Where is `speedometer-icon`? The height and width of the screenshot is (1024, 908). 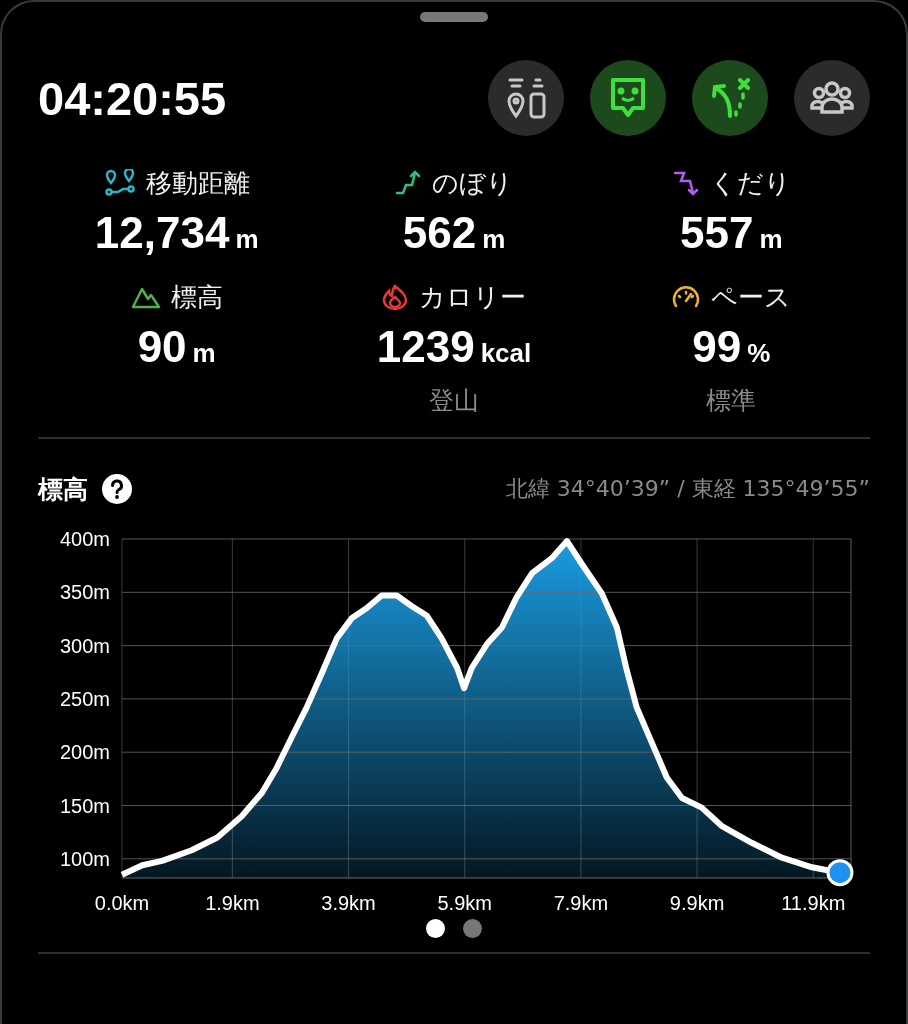 speedometer-icon is located at coordinates (686, 297).